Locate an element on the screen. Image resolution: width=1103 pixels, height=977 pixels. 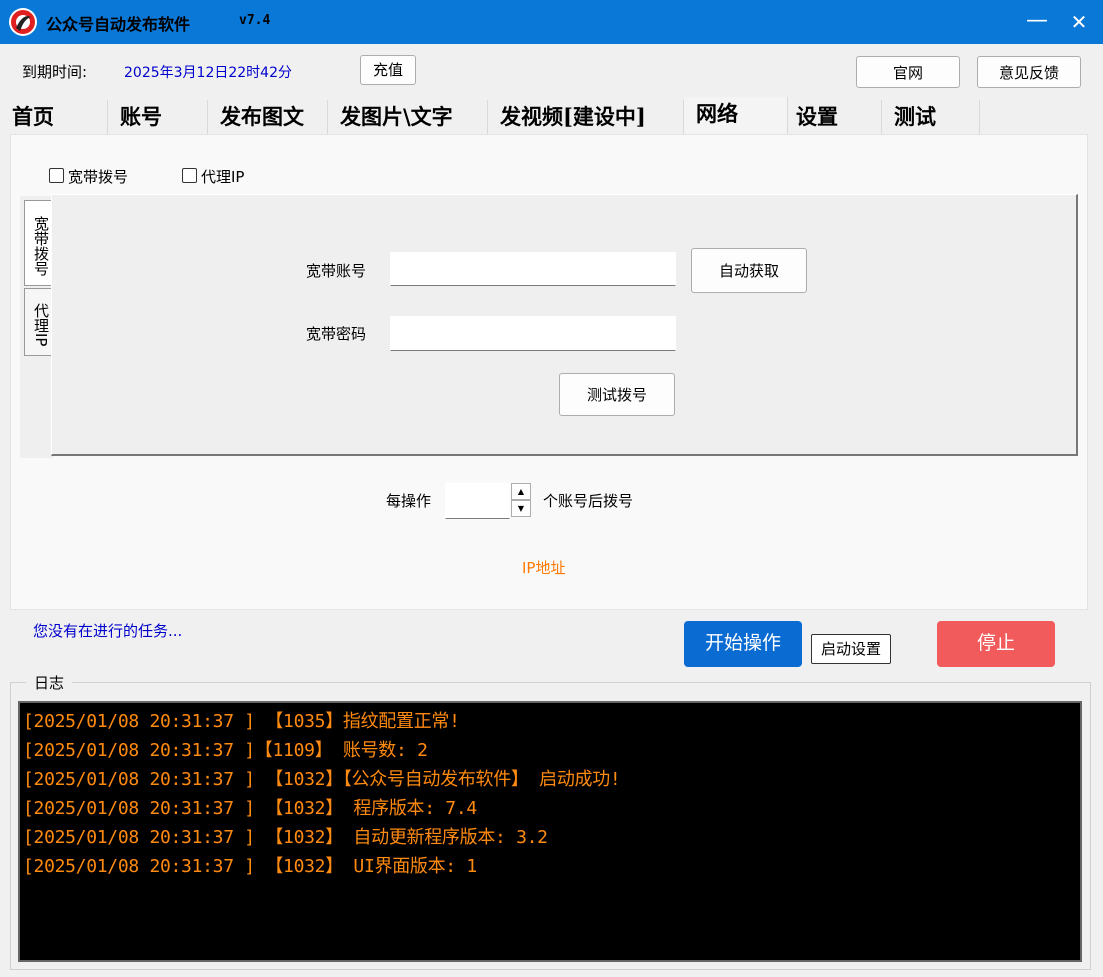
broadband-account-input is located at coordinates (533, 269).